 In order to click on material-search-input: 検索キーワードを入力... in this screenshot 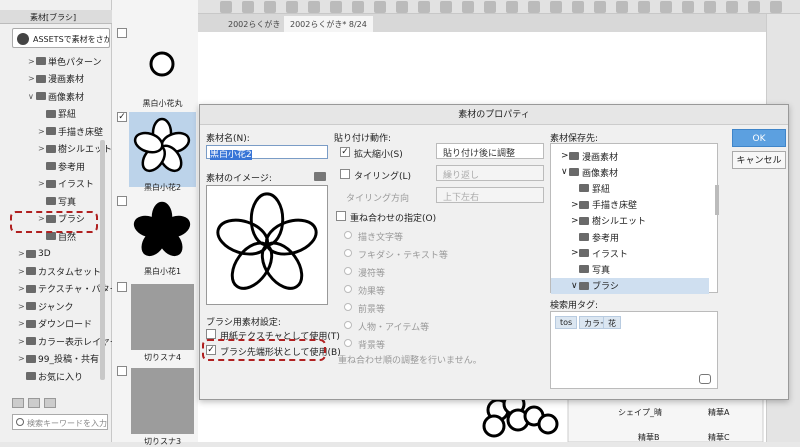, I will do `click(60, 422)`.